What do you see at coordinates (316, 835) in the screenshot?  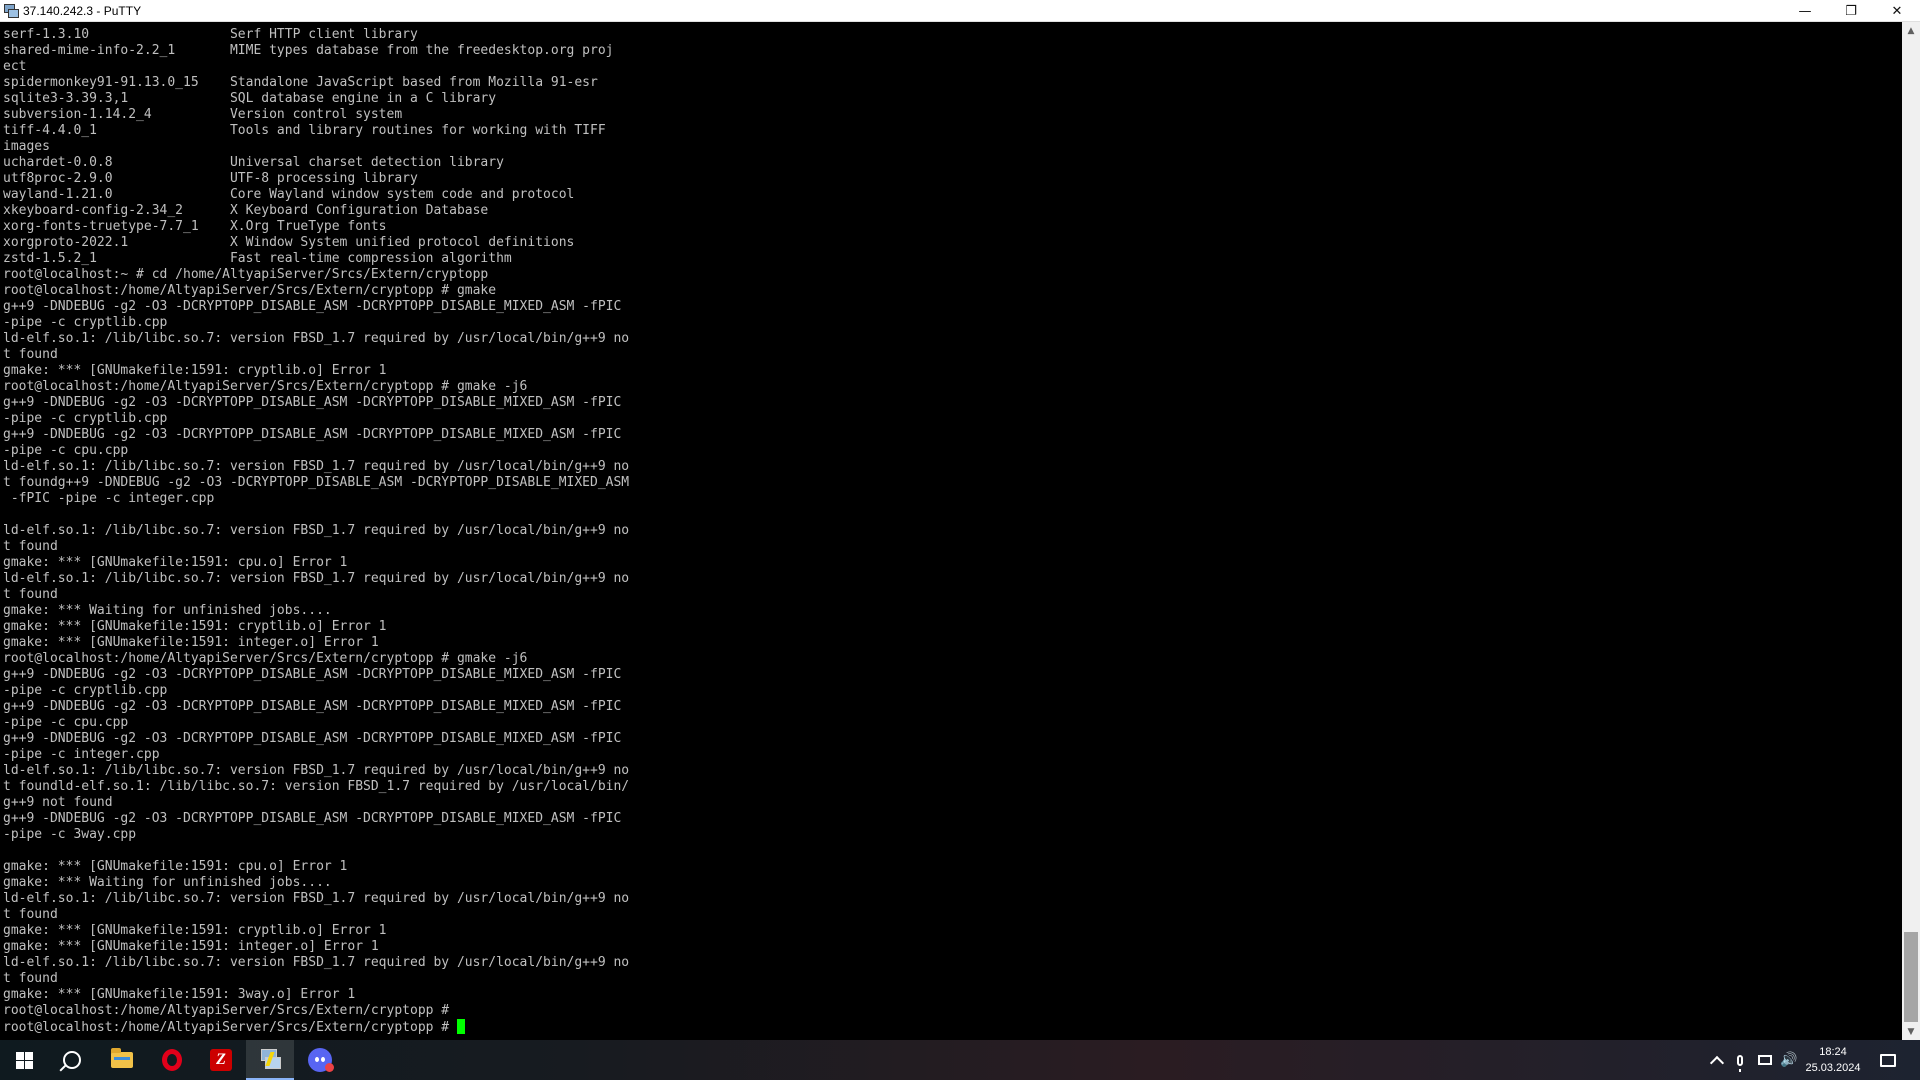 I see `terminal-line: -pipe -c 3way.cpp` at bounding box center [316, 835].